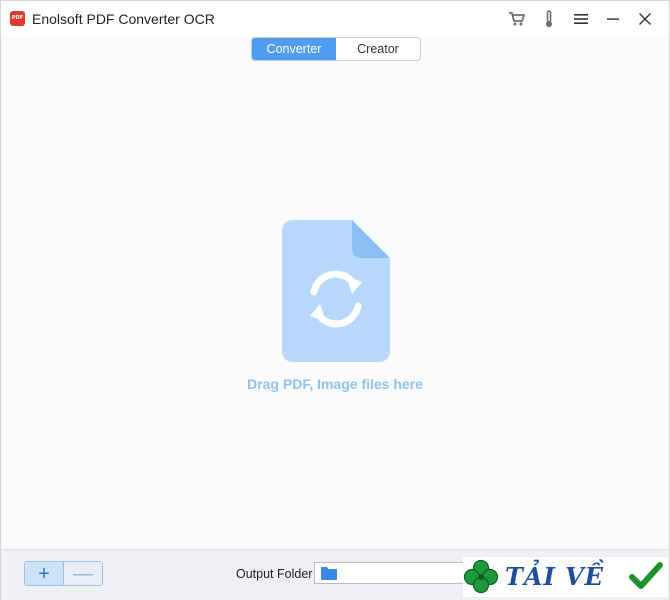 This screenshot has width=670, height=600. What do you see at coordinates (389, 573) in the screenshot?
I see `output-folder-field` at bounding box center [389, 573].